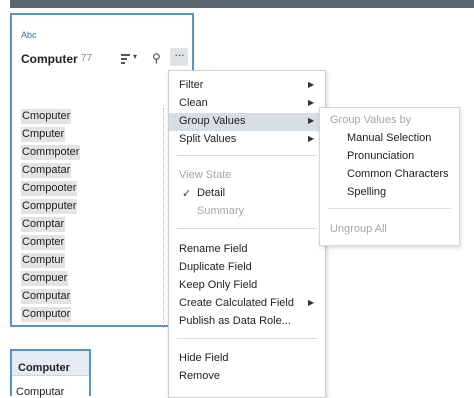 Image resolution: width=474 pixels, height=398 pixels. I want to click on submenu-item-ungroup-all: Ungroup All, so click(389, 230).